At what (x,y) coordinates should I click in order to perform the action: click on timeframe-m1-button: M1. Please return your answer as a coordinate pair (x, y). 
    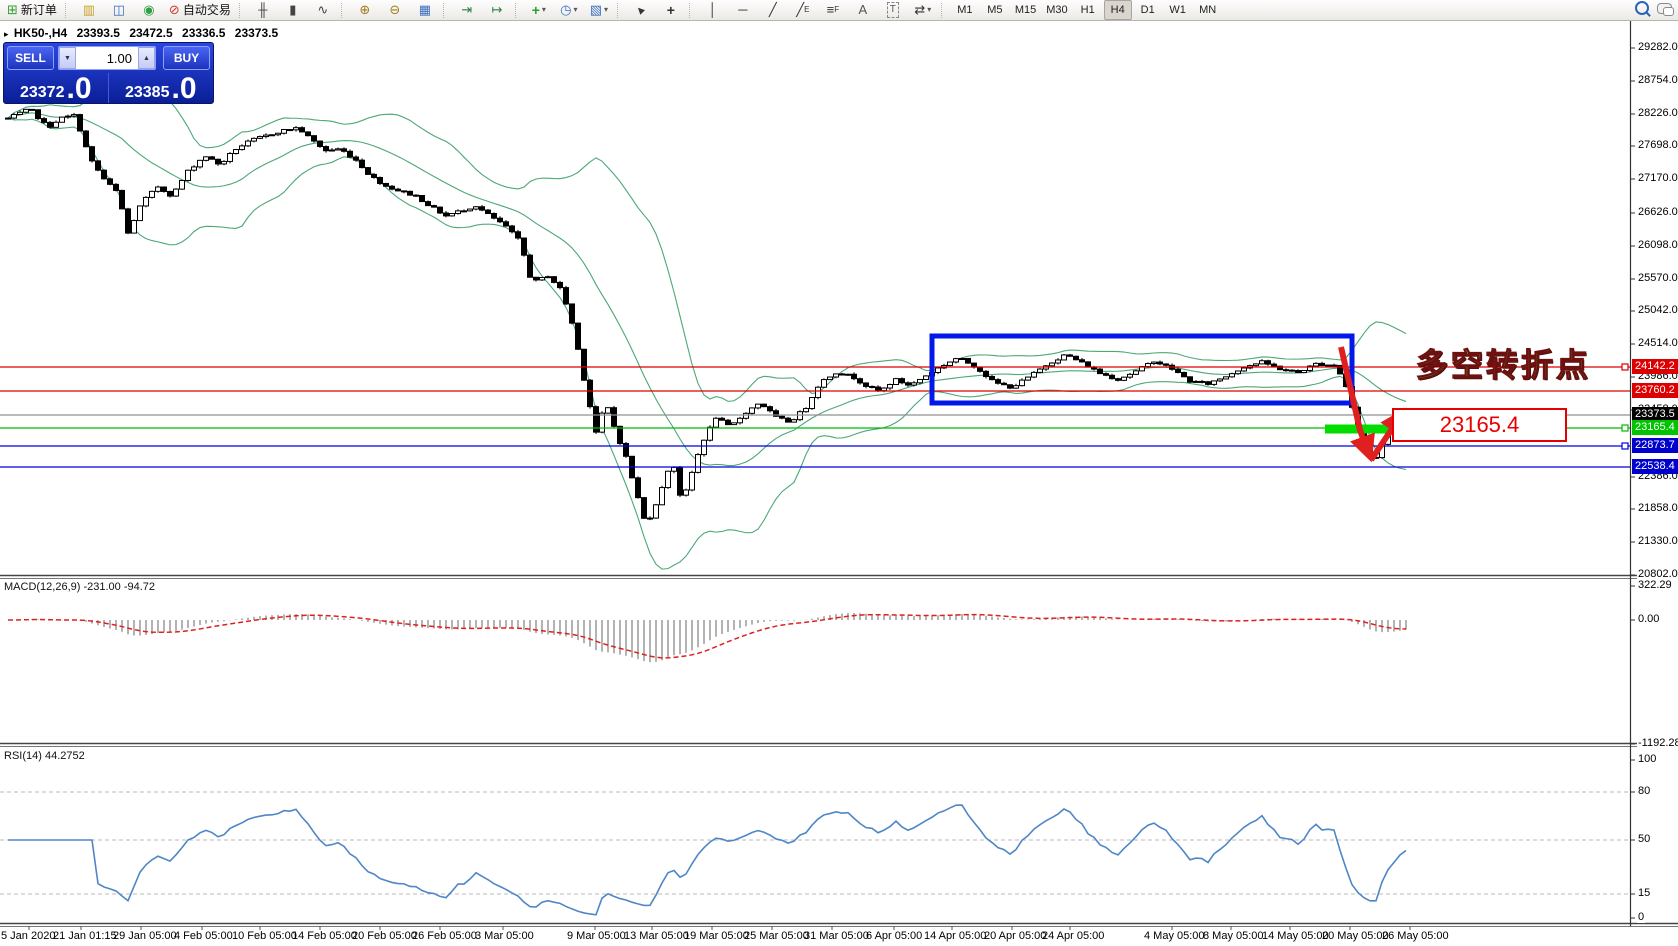
    Looking at the image, I should click on (965, 10).